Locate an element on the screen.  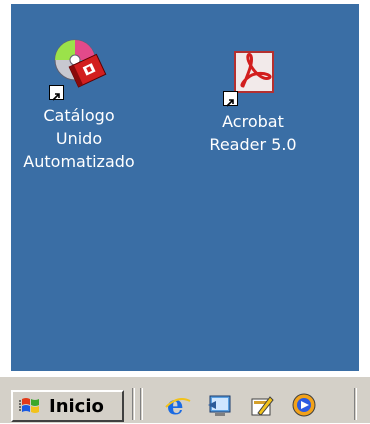
desktop-icon-acrobat: Acrobat Reader 5.0 is located at coordinates (253, 99).